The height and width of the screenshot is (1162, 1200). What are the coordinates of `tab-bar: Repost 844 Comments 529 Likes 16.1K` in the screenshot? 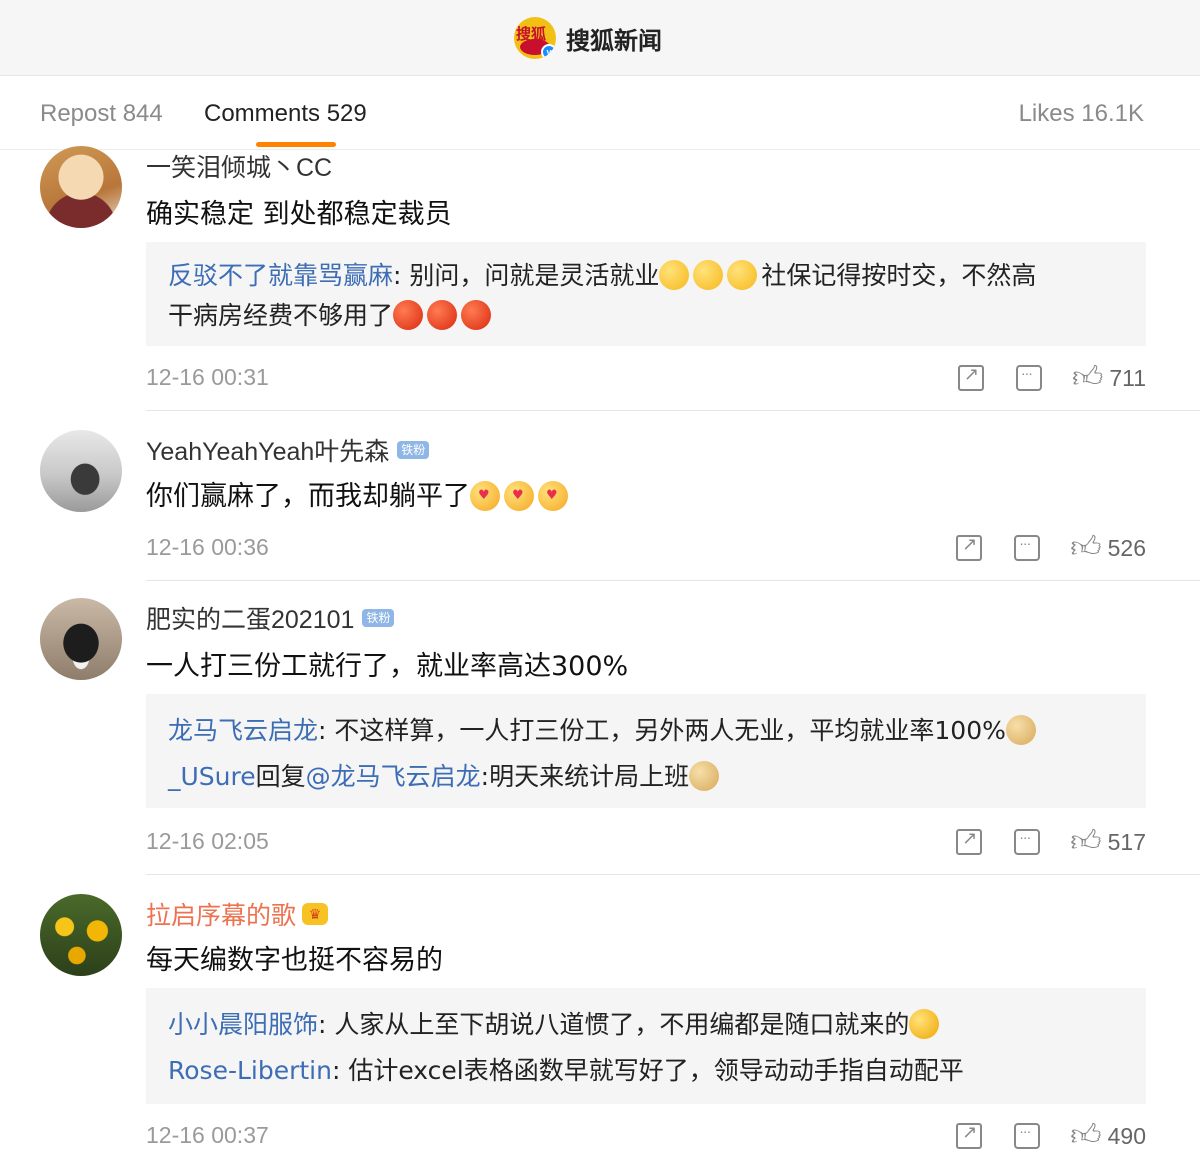 It's located at (600, 113).